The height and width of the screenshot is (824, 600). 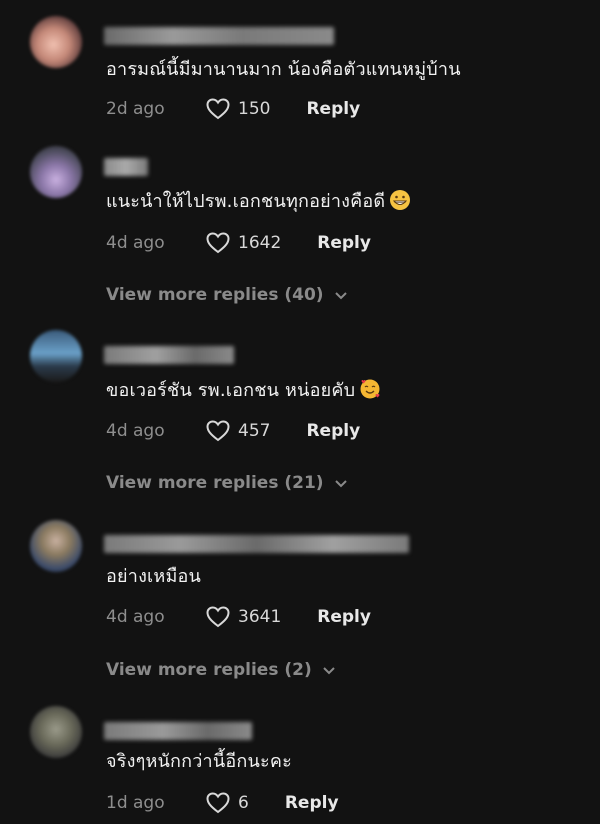 I want to click on comment-meta: 4d ago 1642 Reply, so click(x=238, y=243).